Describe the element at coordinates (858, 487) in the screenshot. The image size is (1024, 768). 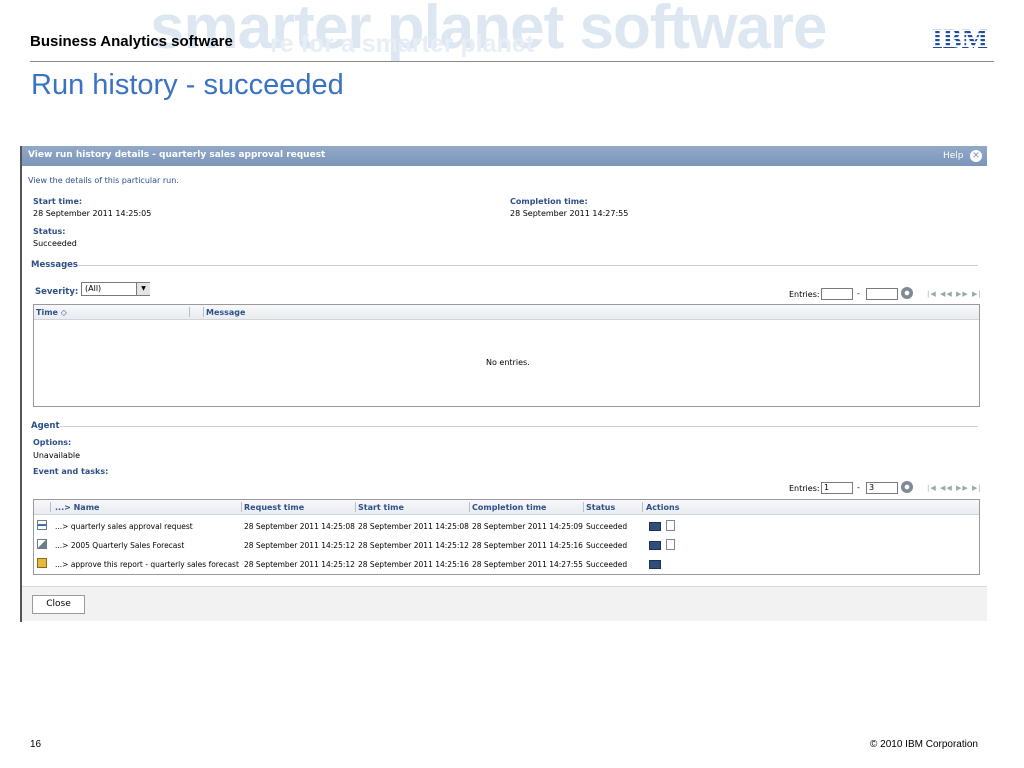
I see `tasks-entries-dash: -` at that location.